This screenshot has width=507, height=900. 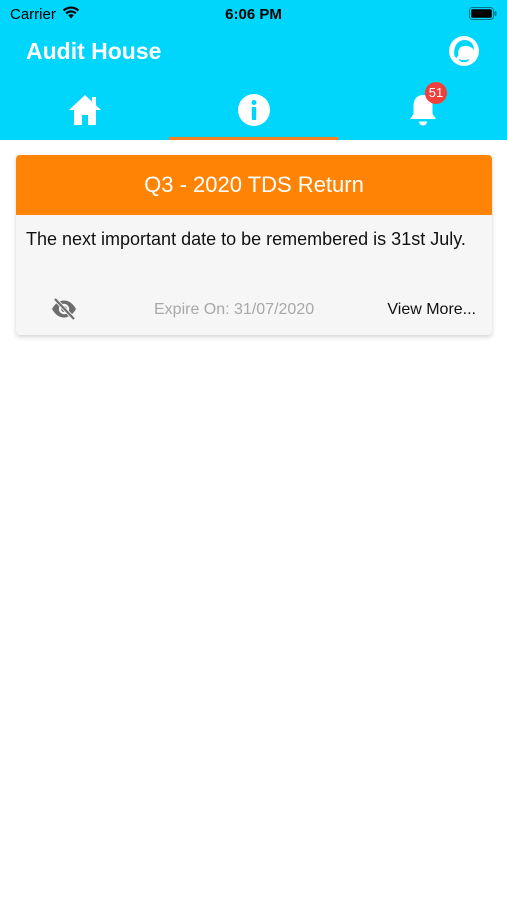 I want to click on clock: 6:06 PM, so click(x=253, y=14).